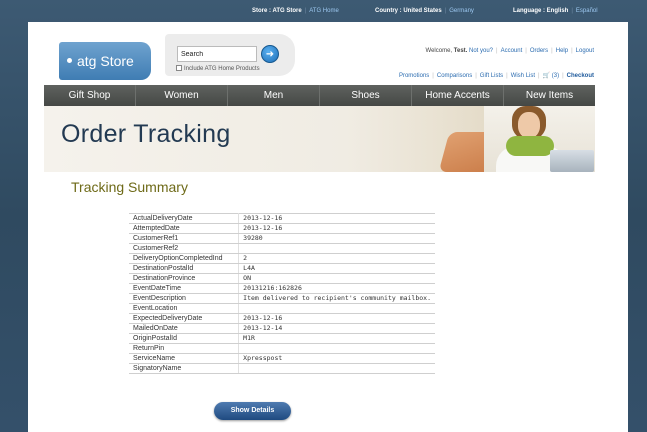  I want to click on table-row: EventLocation, so click(282, 308).